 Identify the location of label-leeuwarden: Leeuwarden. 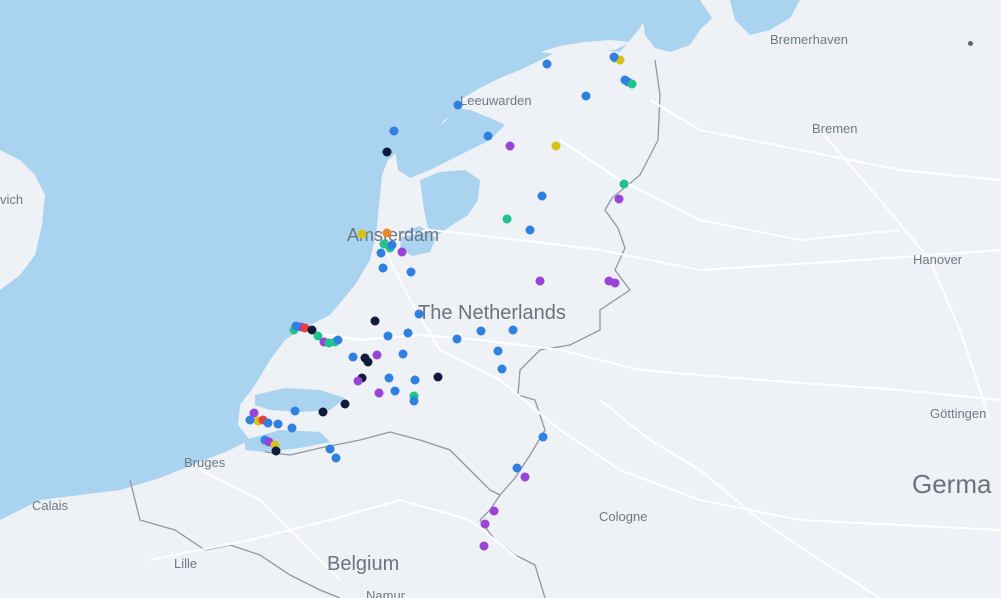
(496, 100).